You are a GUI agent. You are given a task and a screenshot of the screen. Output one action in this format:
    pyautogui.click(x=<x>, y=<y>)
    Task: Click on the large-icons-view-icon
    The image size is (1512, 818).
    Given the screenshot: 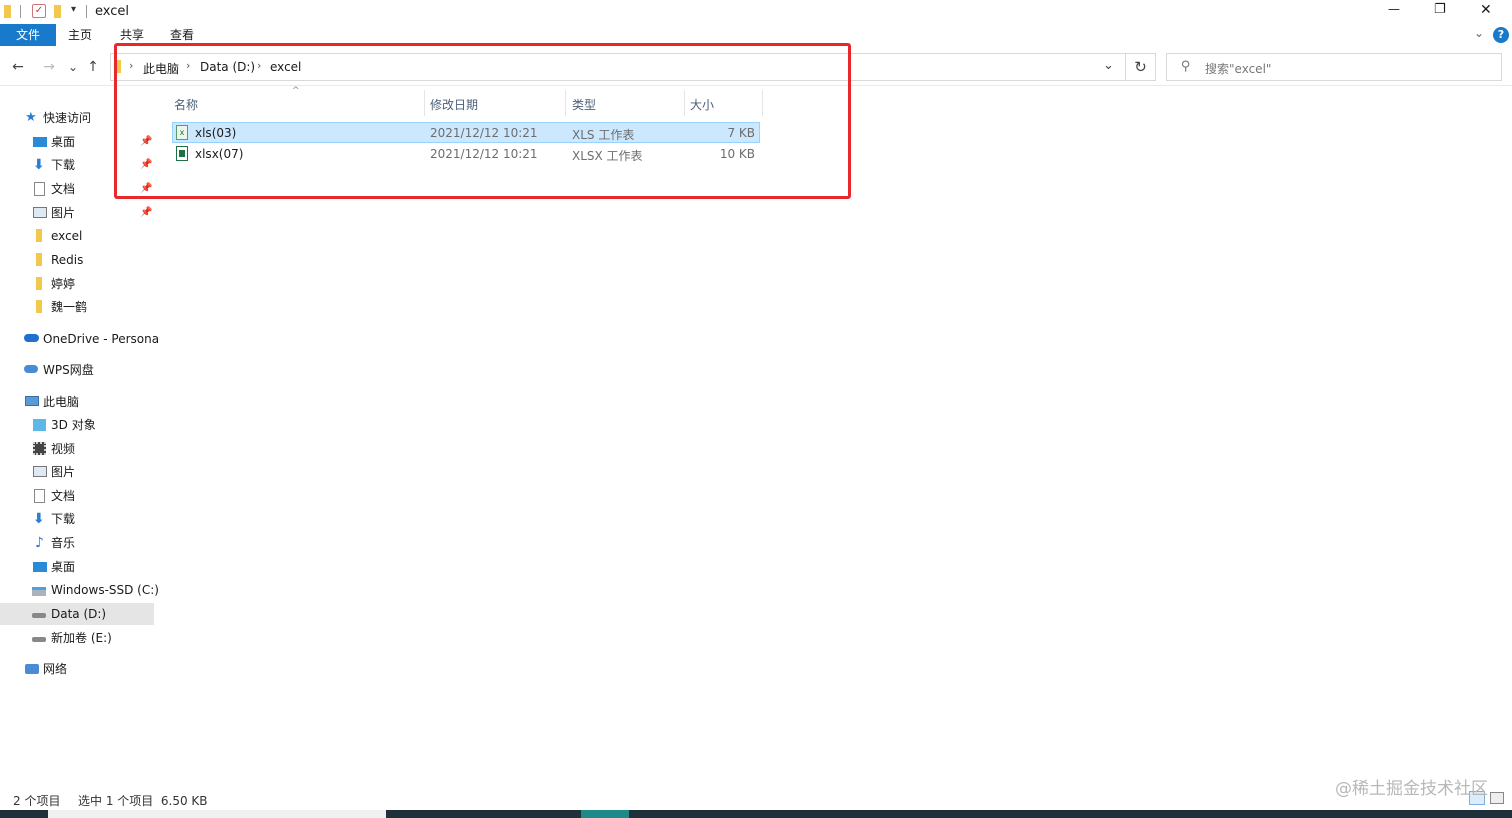 What is the action you would take?
    pyautogui.click(x=1497, y=798)
    